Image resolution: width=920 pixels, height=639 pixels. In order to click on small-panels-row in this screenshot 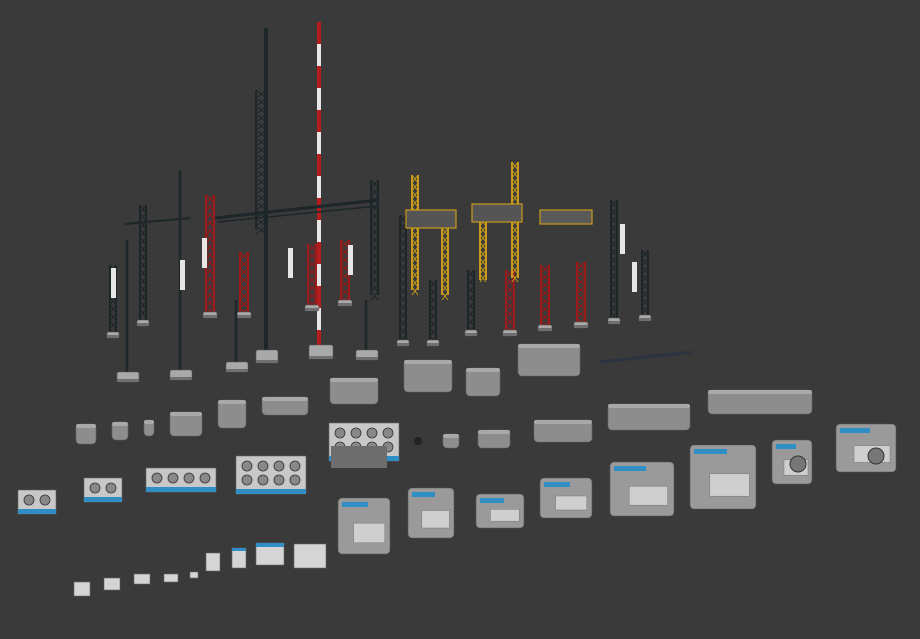, I will do `click(200, 569)`.